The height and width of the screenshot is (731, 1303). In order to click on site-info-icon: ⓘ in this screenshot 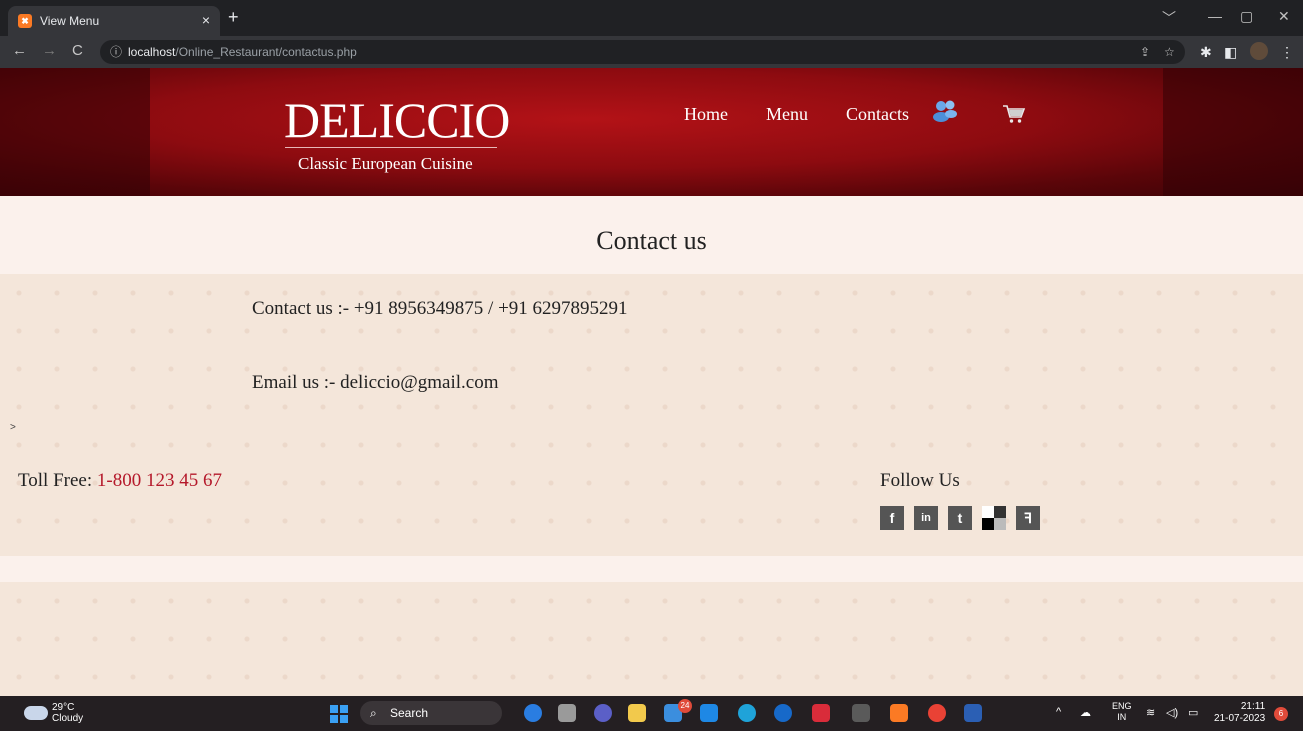, I will do `click(116, 52)`.